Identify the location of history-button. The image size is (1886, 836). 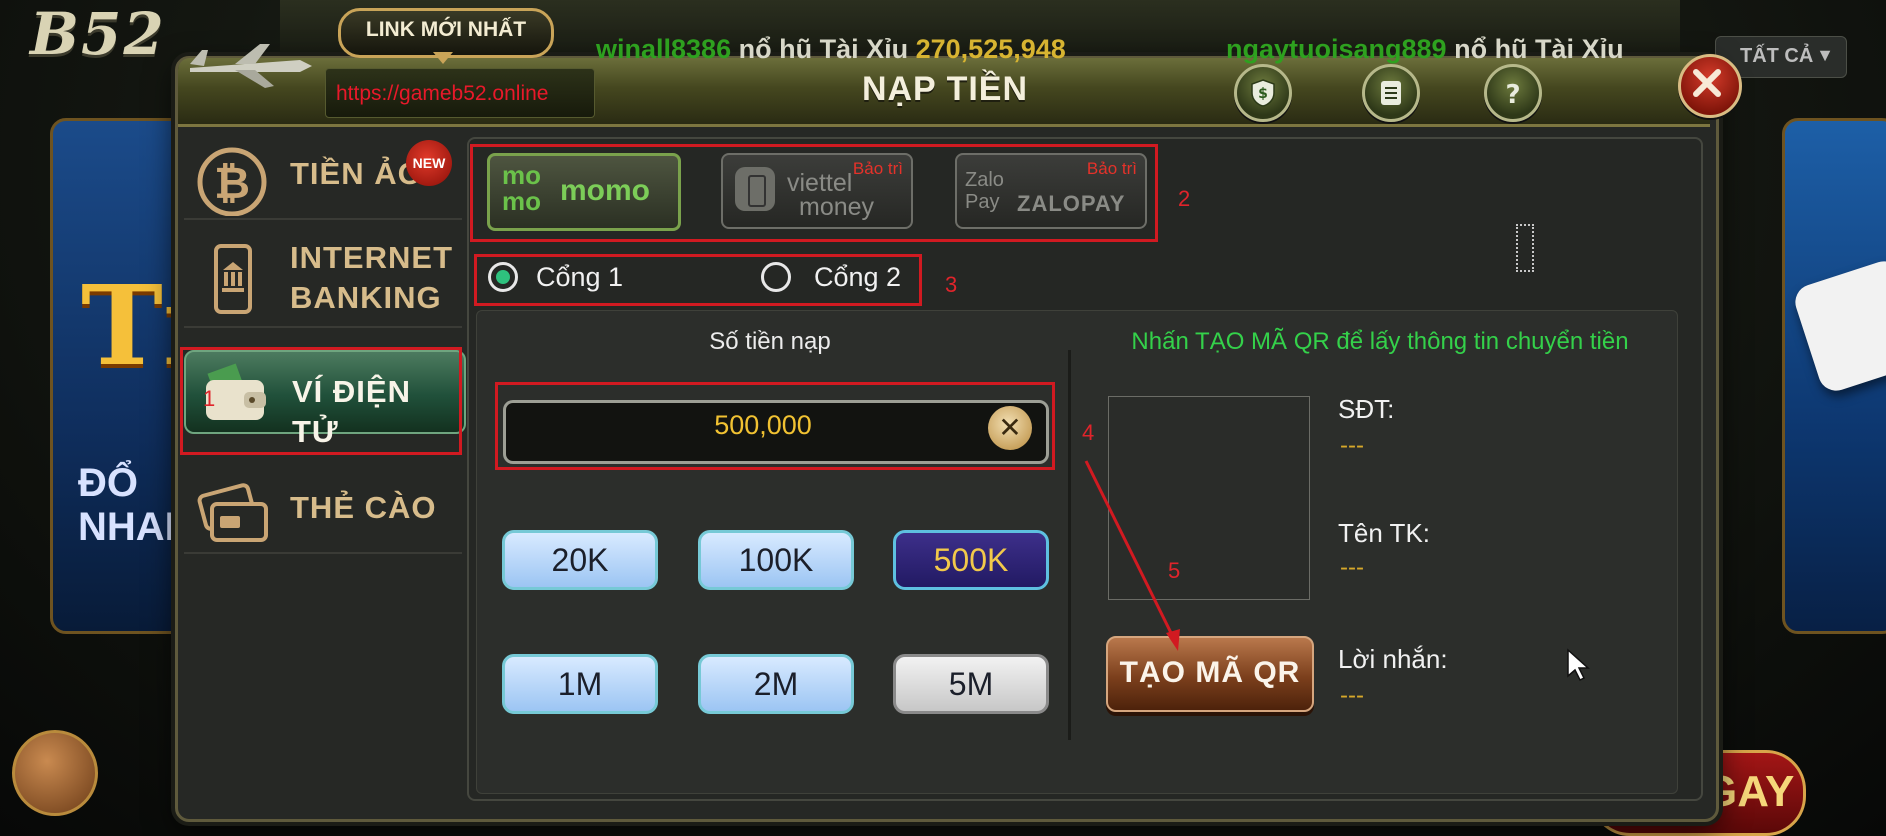
(1391, 93).